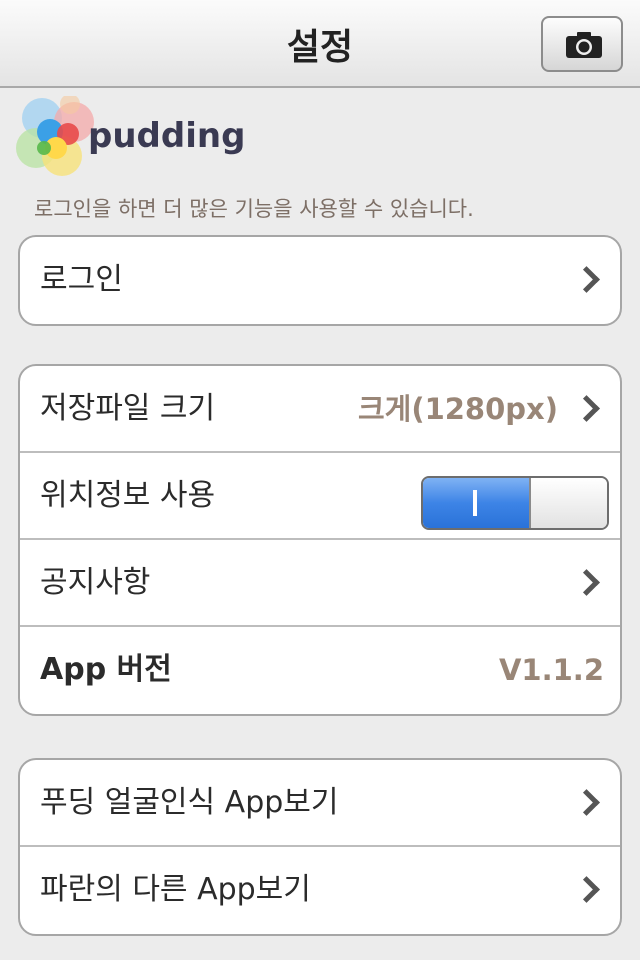 The width and height of the screenshot is (640, 960). Describe the element at coordinates (320, 670) in the screenshot. I see `version-row: App 버전 V1.1.2` at that location.